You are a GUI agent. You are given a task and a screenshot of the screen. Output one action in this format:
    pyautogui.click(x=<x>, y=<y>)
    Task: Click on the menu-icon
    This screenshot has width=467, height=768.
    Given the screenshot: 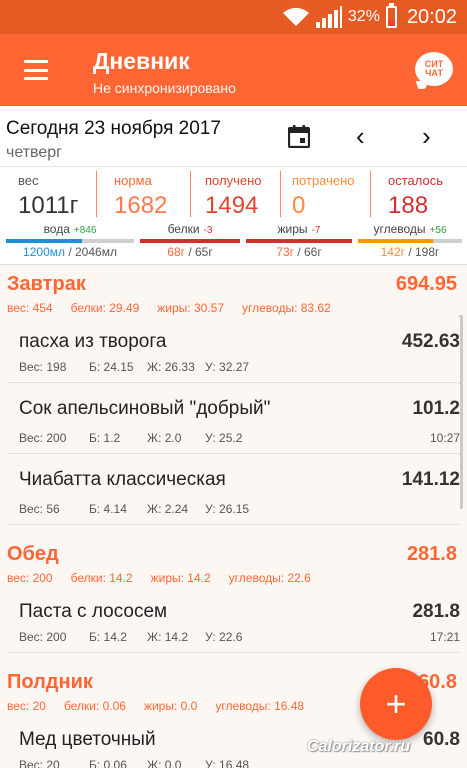 What is the action you would take?
    pyautogui.click(x=36, y=70)
    